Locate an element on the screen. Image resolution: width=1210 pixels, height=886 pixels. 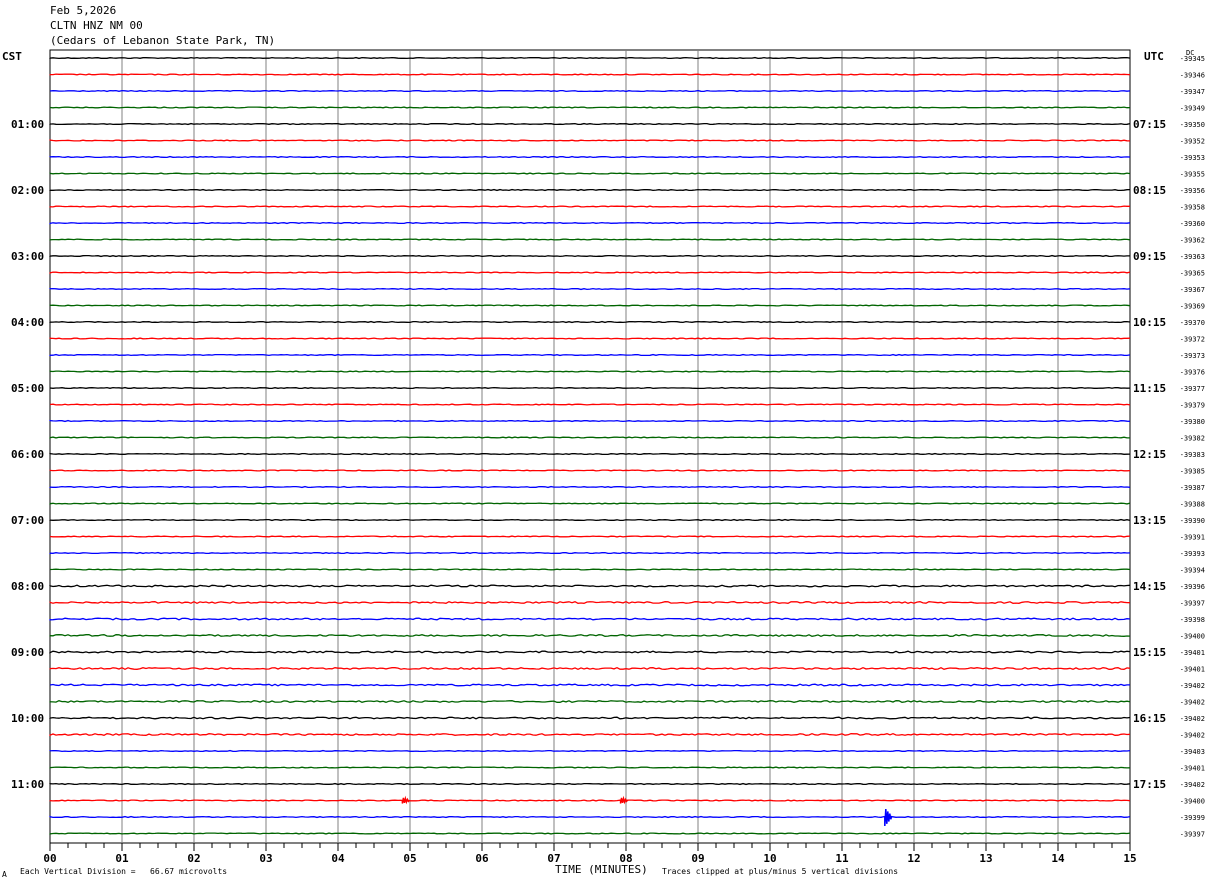
left-hour-label: 01:00 is located at coordinates (27, 124).